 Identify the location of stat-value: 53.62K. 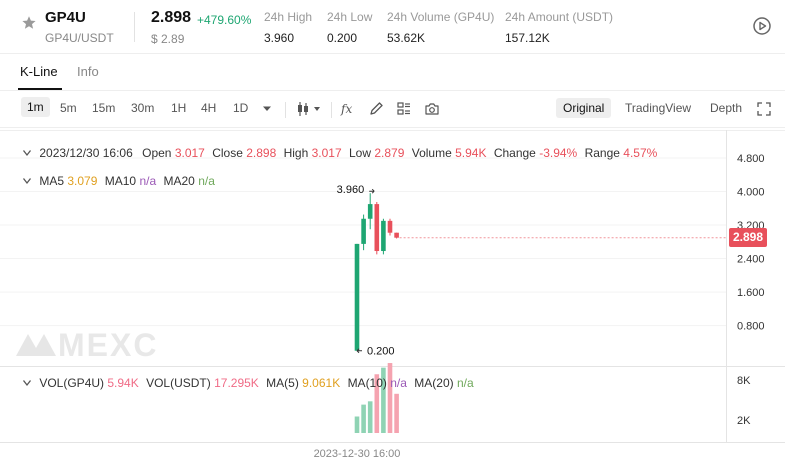
(406, 38).